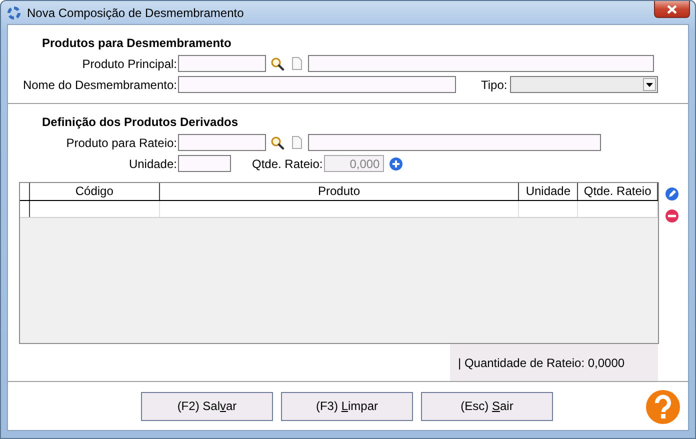 This screenshot has width=696, height=439. I want to click on quantity-summary: | Quantidade de Rateio: 0,0000, so click(554, 362).